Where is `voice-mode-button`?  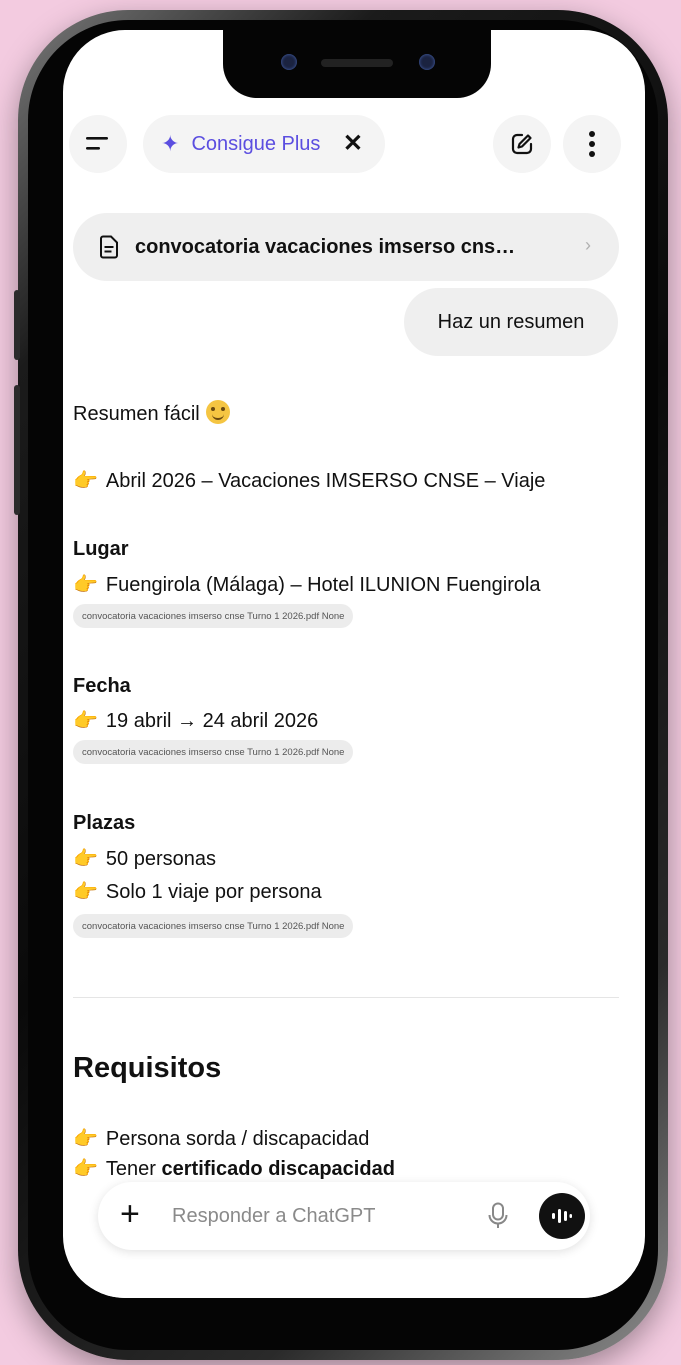 voice-mode-button is located at coordinates (562, 1216).